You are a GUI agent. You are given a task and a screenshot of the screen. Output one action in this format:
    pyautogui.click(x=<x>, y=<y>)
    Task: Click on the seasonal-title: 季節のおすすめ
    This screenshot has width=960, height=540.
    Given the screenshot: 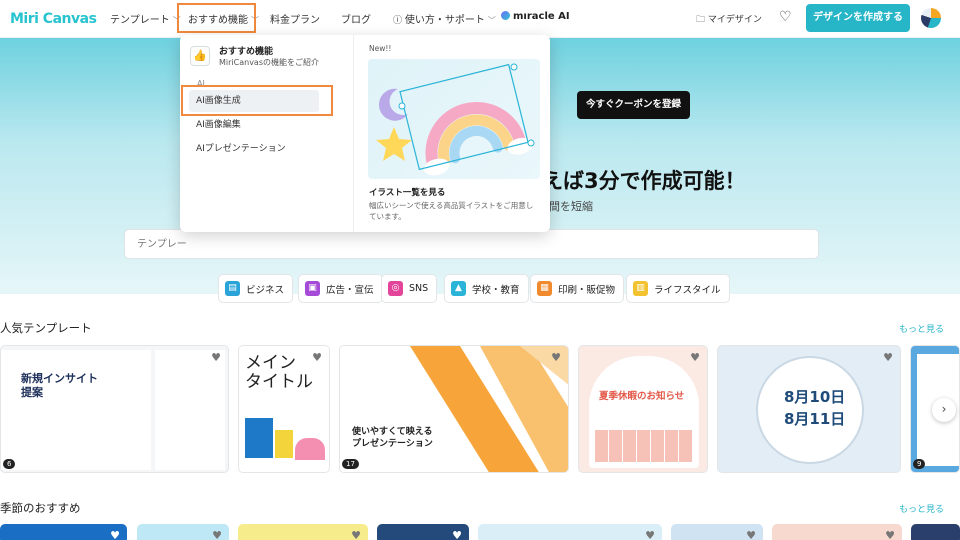 What is the action you would take?
    pyautogui.click(x=40, y=508)
    